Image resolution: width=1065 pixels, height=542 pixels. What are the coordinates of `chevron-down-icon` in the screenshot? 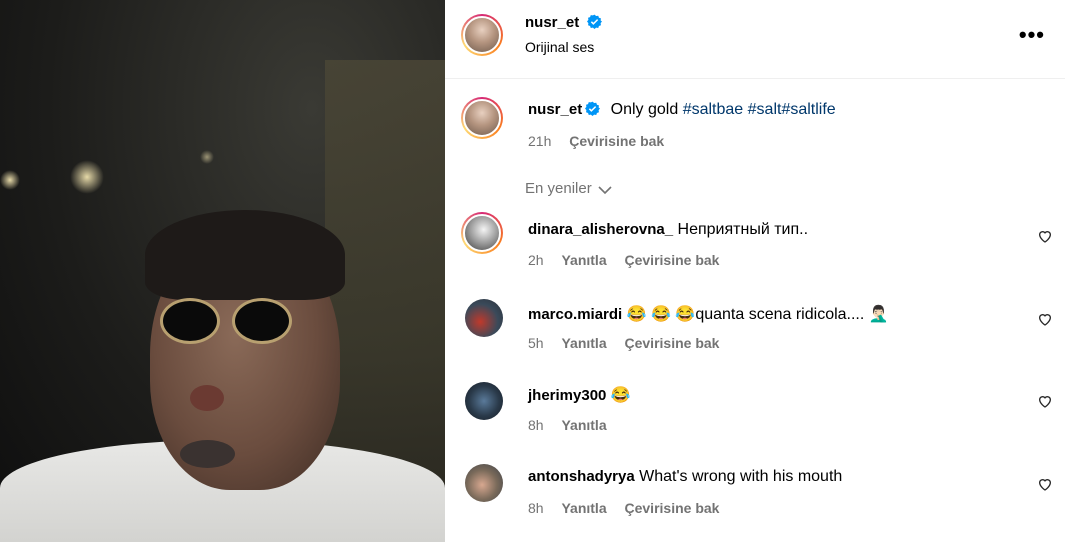 It's located at (605, 190).